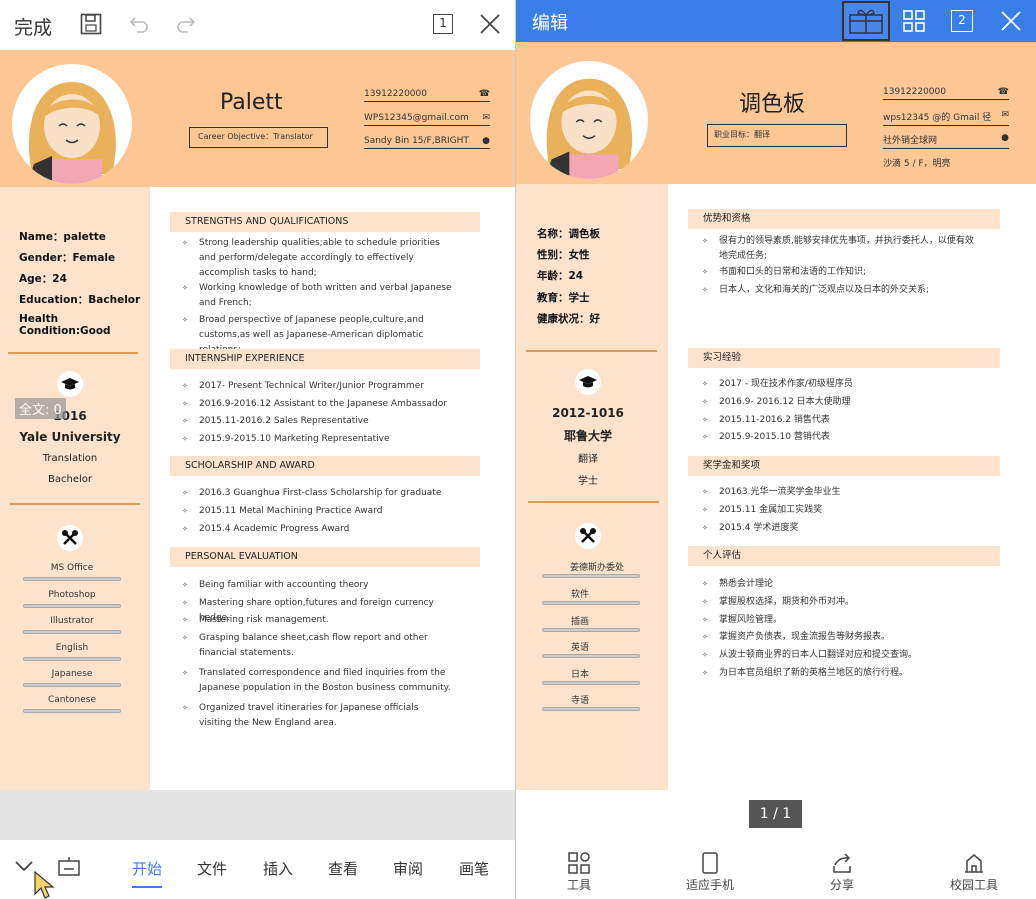 This screenshot has width=1036, height=899. Describe the element at coordinates (588, 459) in the screenshot. I see `edu-major: 翻译` at that location.